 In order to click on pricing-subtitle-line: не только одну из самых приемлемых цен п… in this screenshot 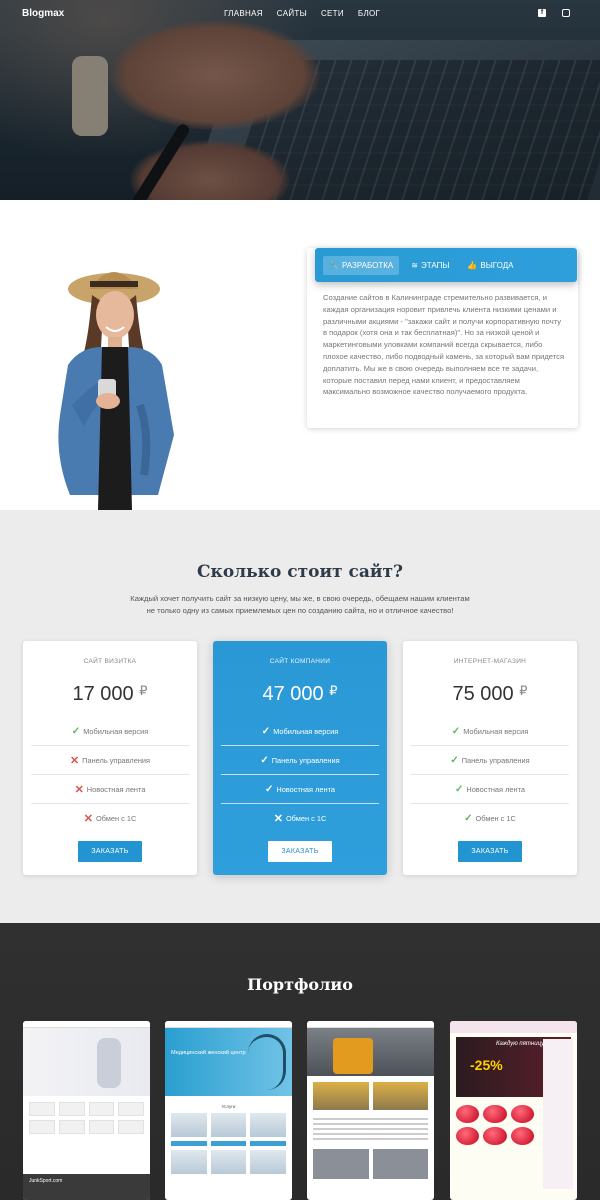, I will do `click(300, 610)`.